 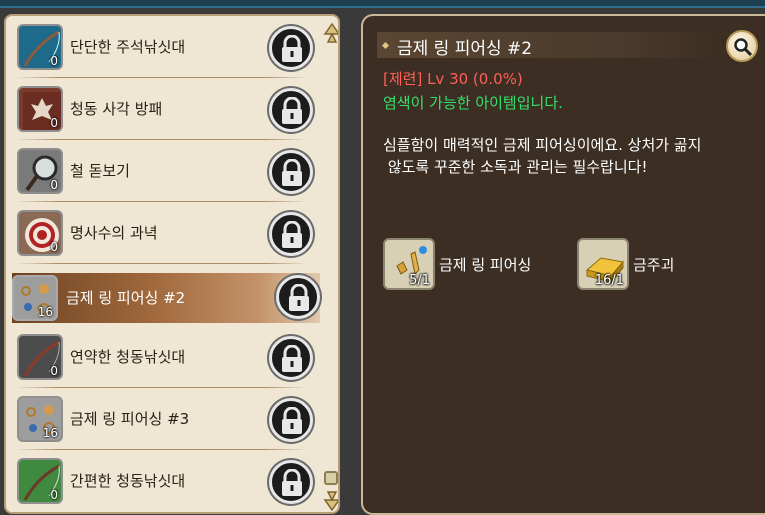 I want to click on recipe-label: 청동 사각 방패, so click(x=116, y=109).